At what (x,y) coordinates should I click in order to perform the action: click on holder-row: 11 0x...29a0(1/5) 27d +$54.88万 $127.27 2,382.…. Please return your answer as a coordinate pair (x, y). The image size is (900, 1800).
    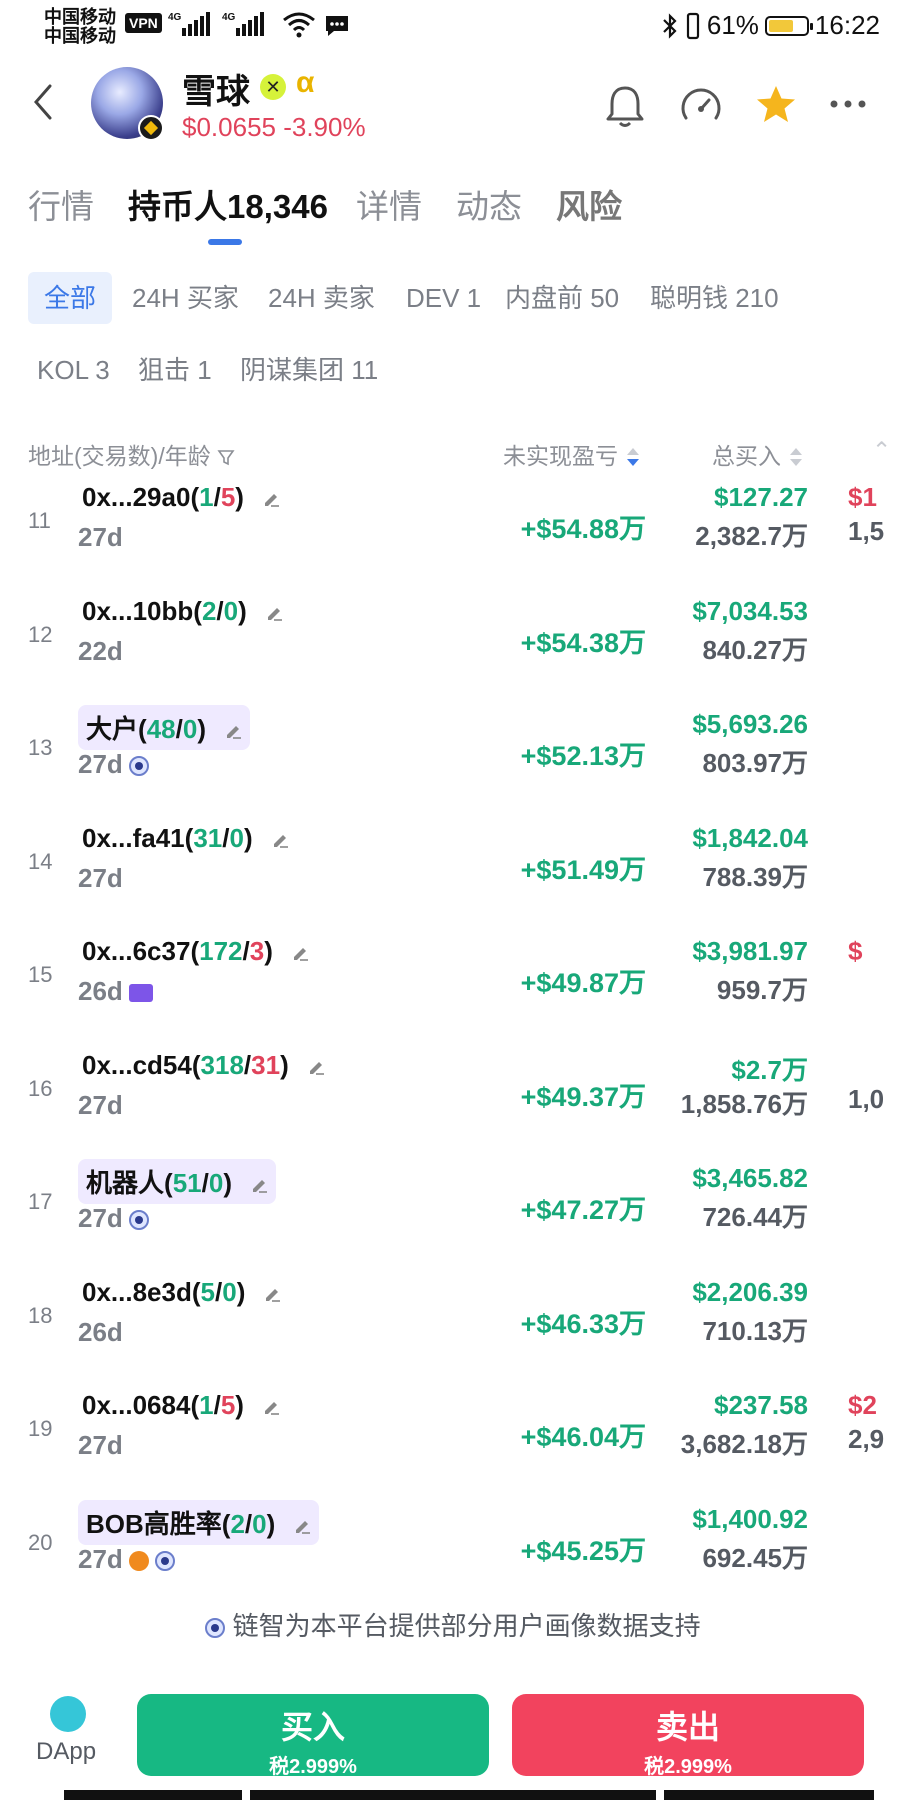
    Looking at the image, I should click on (450, 529).